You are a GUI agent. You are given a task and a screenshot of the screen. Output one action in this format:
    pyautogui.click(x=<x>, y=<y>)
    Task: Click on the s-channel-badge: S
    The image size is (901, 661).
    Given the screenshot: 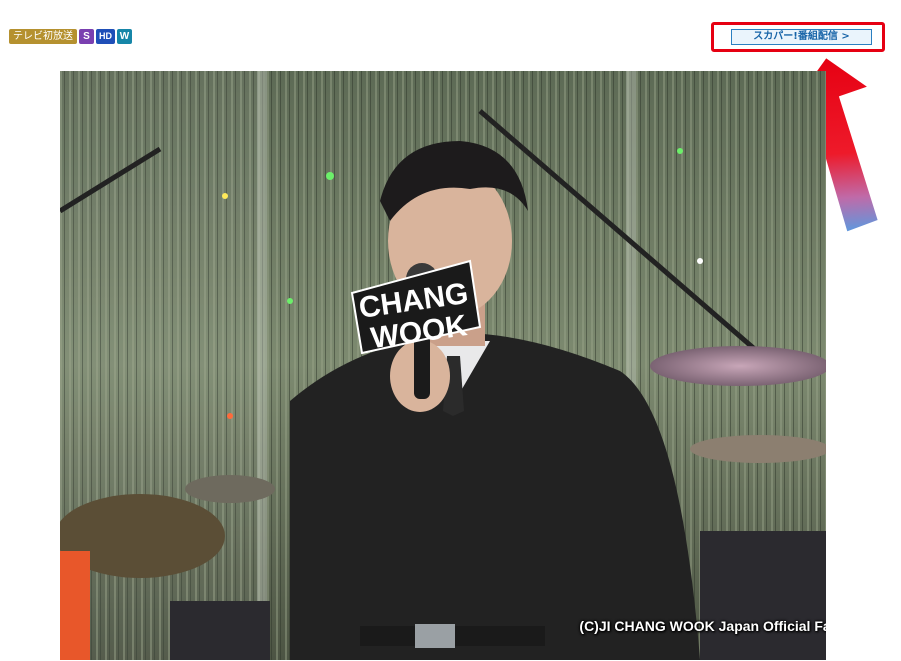 What is the action you would take?
    pyautogui.click(x=86, y=36)
    